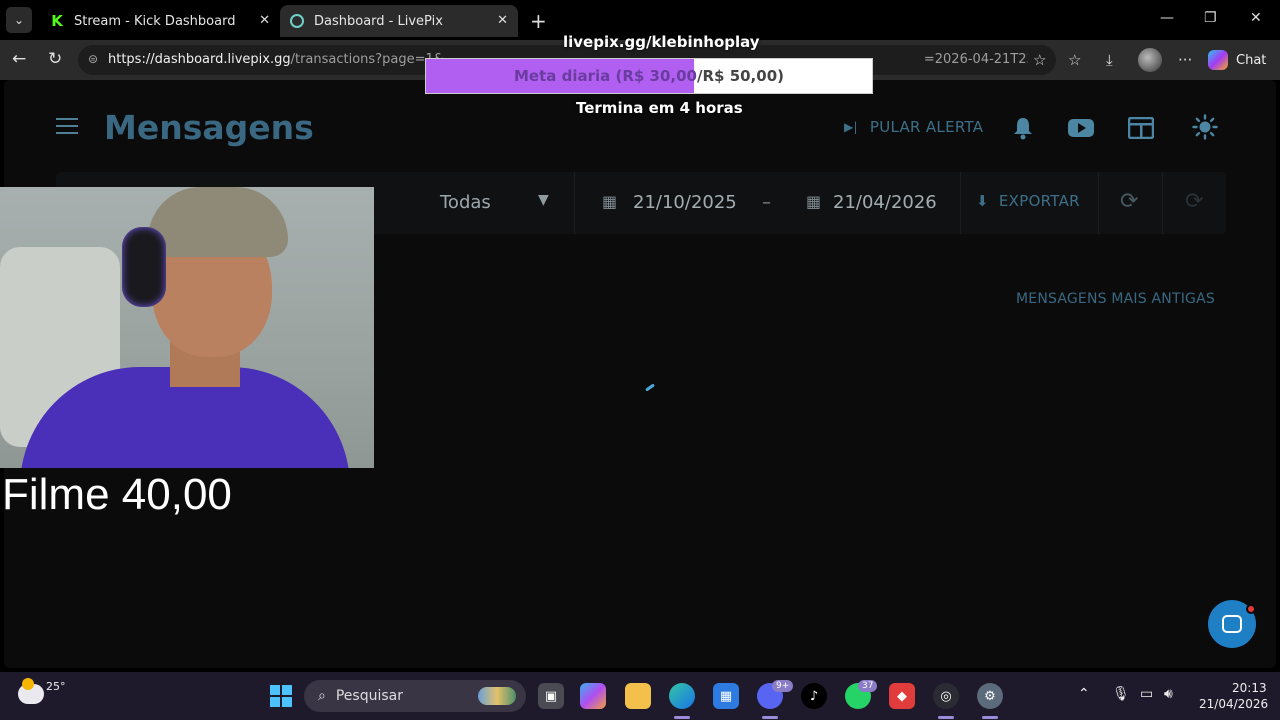  I want to click on page-title: Mensagens, so click(209, 127).